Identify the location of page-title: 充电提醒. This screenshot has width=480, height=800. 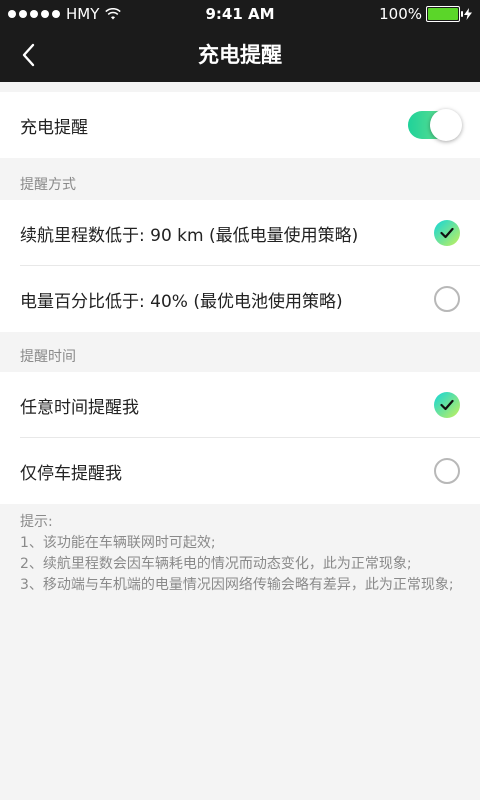
(240, 55).